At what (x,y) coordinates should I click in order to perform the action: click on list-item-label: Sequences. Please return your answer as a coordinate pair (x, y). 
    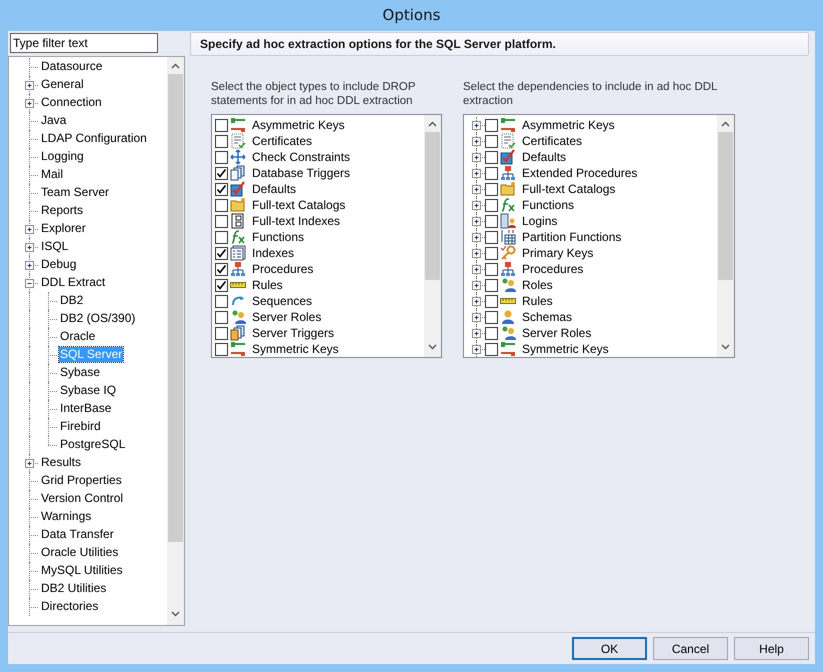
    Looking at the image, I should click on (282, 301).